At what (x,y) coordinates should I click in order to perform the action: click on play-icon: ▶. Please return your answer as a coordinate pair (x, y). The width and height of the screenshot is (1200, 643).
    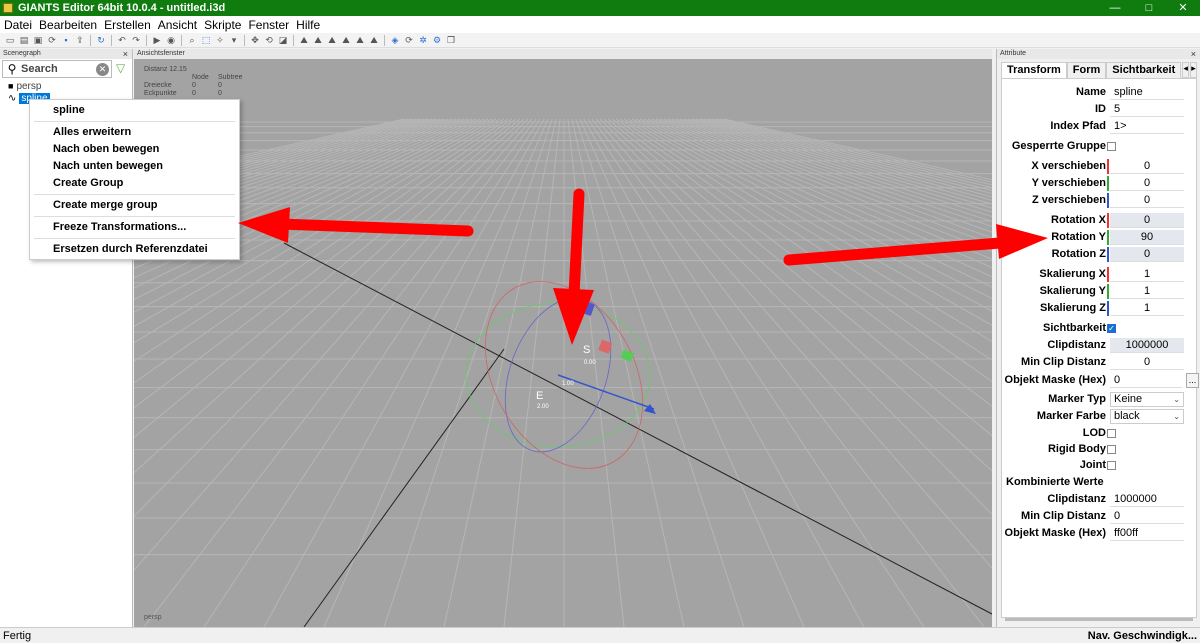
    Looking at the image, I should click on (157, 40).